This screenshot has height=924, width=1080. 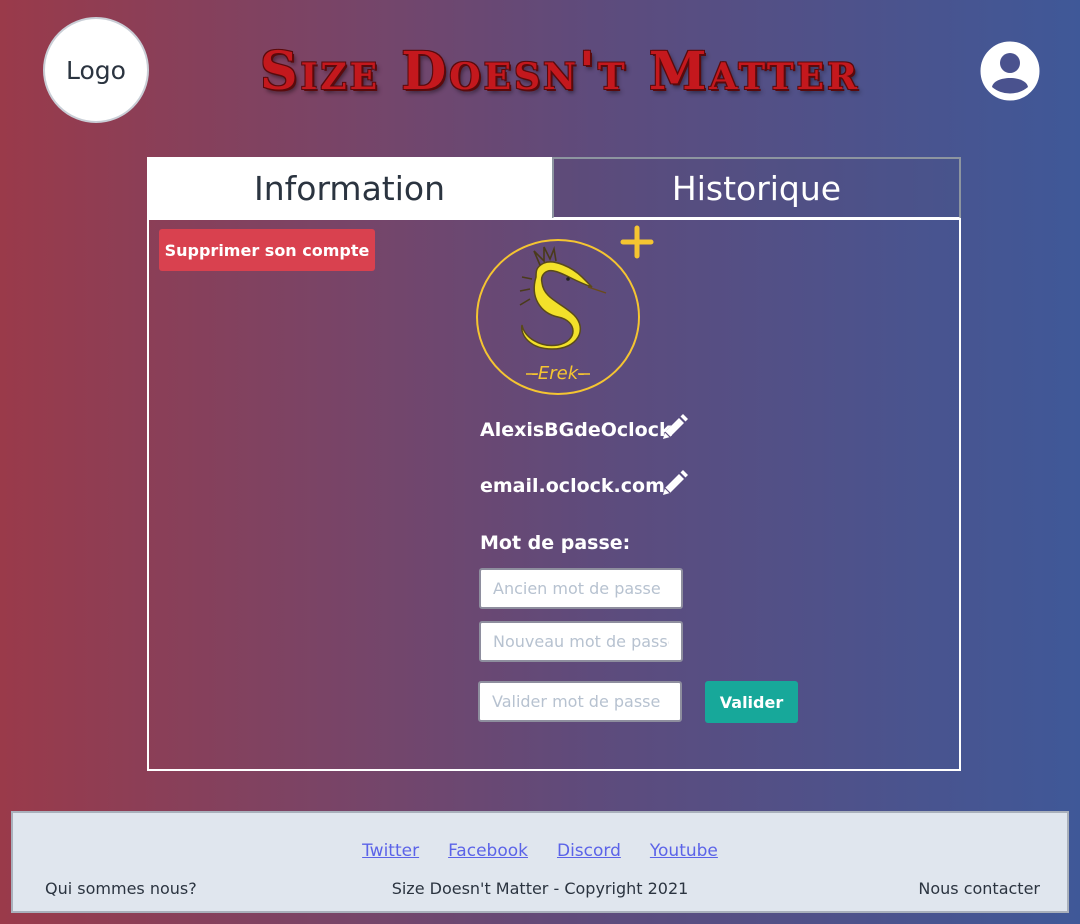 What do you see at coordinates (390, 851) in the screenshot?
I see `twitter-link: Twitter` at bounding box center [390, 851].